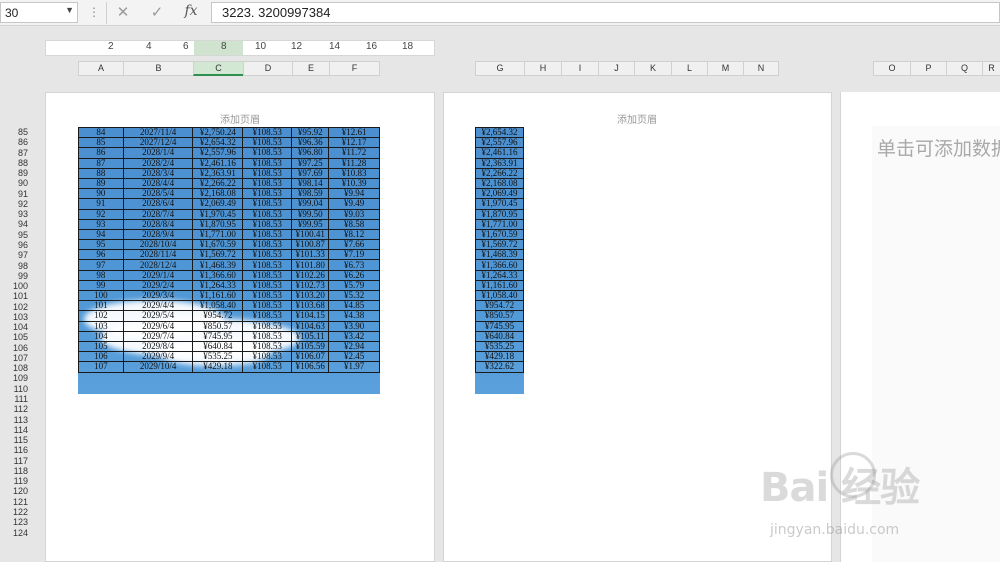 The image size is (1000, 562). I want to click on table-cell: 91, so click(101, 204).